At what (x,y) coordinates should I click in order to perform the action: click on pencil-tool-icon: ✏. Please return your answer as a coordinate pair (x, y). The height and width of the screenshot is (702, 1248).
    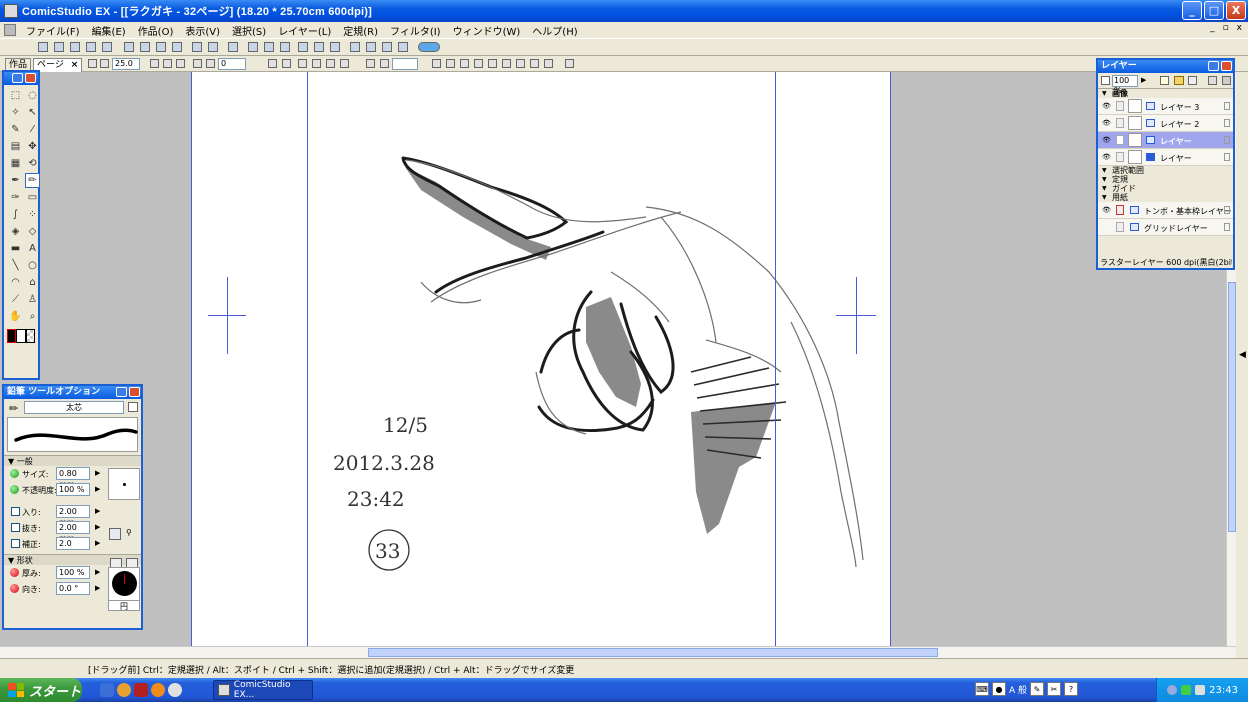
    Looking at the image, I should click on (32, 180).